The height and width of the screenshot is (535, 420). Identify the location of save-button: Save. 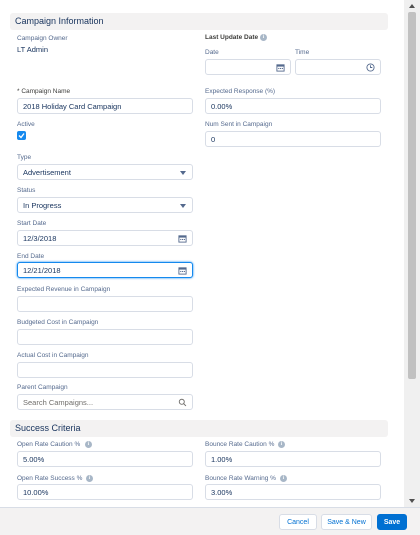
(392, 522).